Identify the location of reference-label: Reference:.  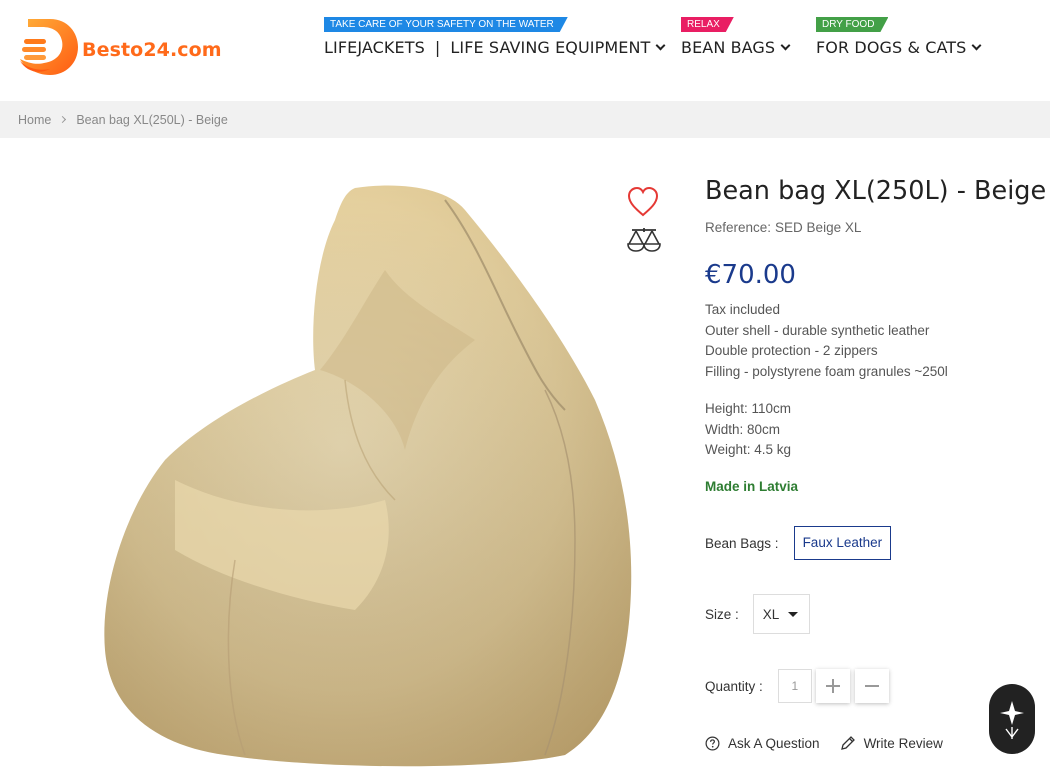
(738, 227).